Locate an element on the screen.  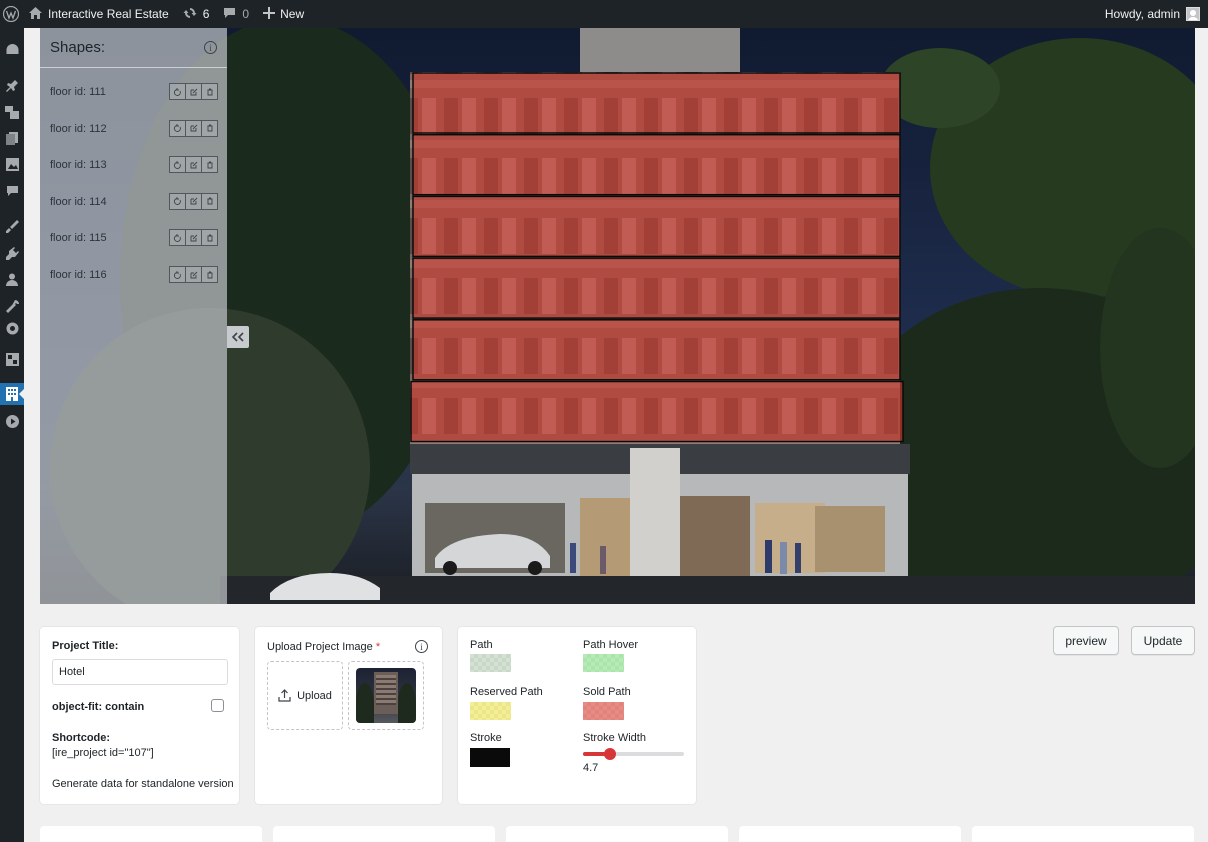
comment-icon is located at coordinates (229, 14).